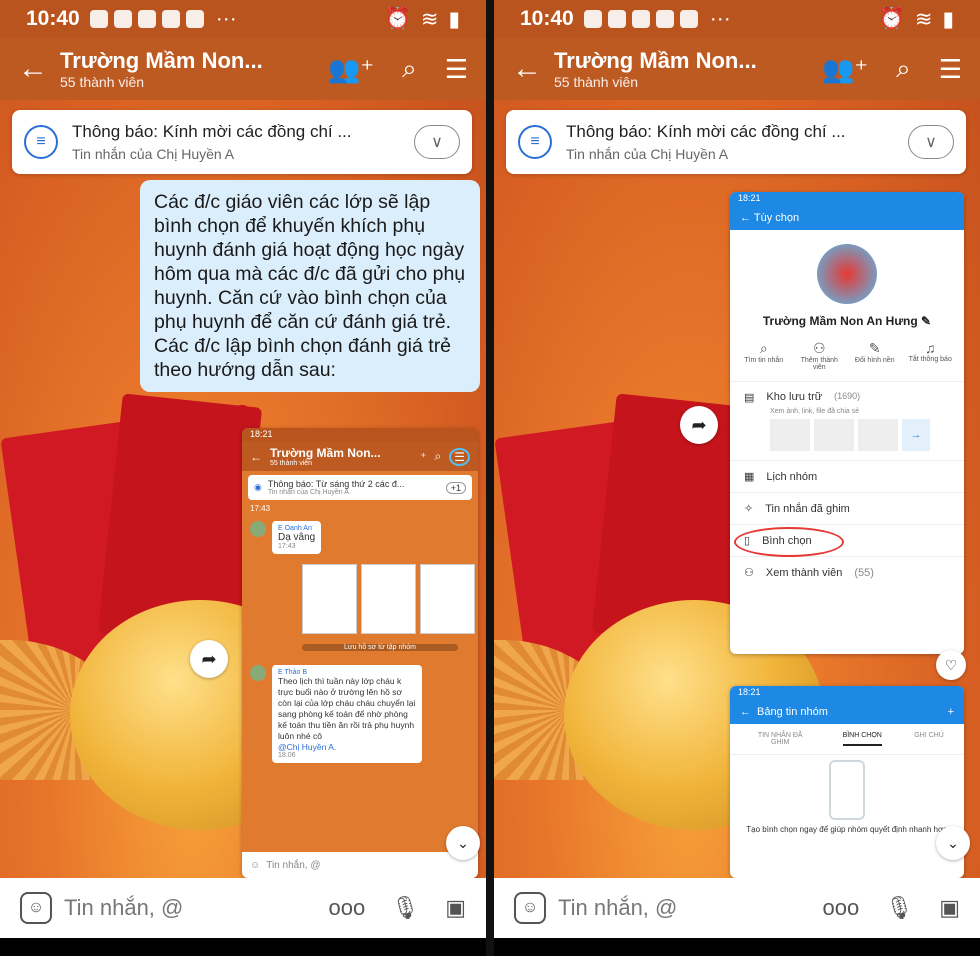 The width and height of the screenshot is (980, 956). What do you see at coordinates (258, 529) in the screenshot?
I see `avatar` at bounding box center [258, 529].